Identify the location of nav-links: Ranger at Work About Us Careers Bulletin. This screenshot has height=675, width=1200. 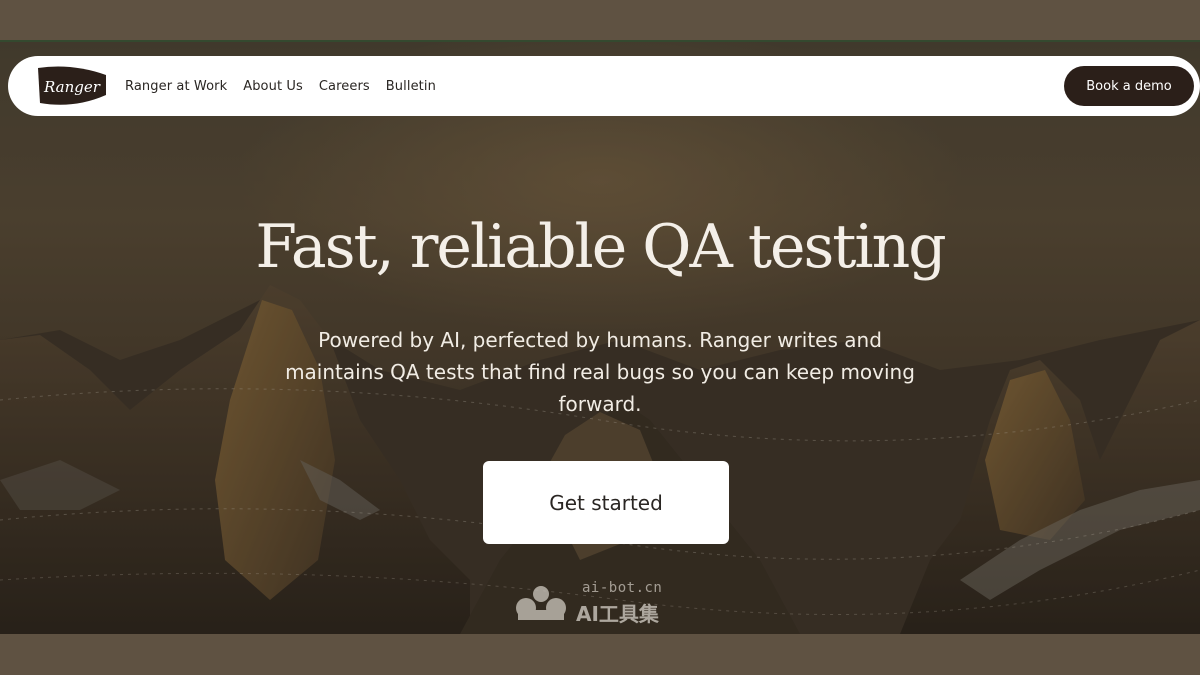
(280, 86).